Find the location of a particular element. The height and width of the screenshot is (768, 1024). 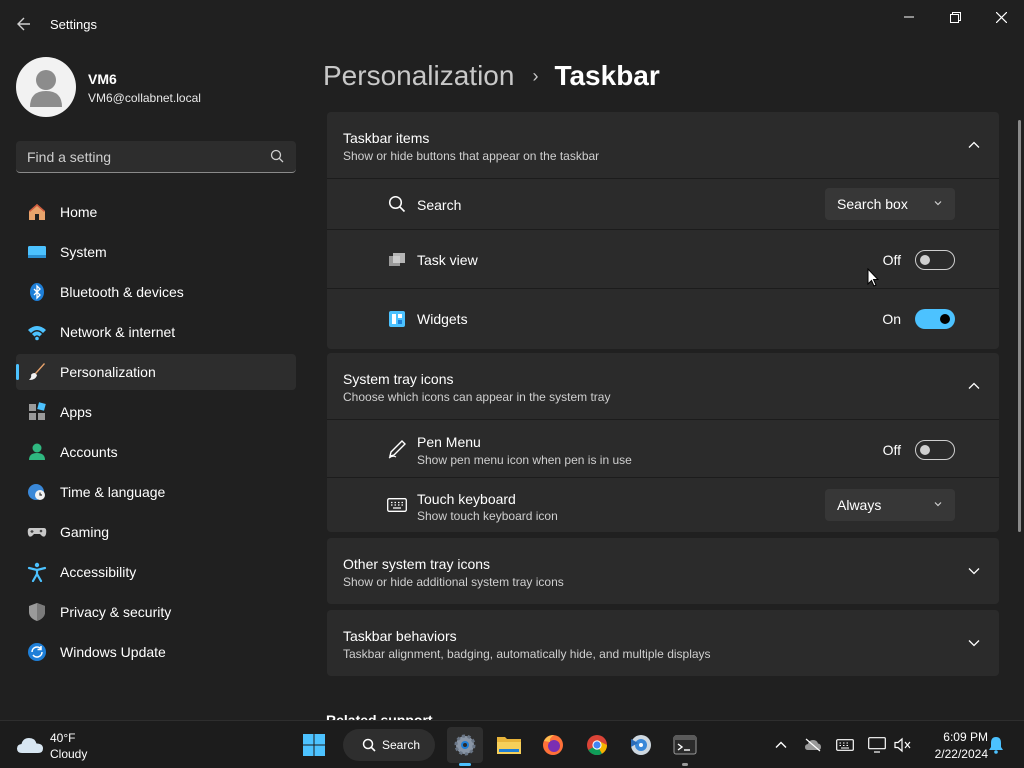

media-icon is located at coordinates (641, 745).